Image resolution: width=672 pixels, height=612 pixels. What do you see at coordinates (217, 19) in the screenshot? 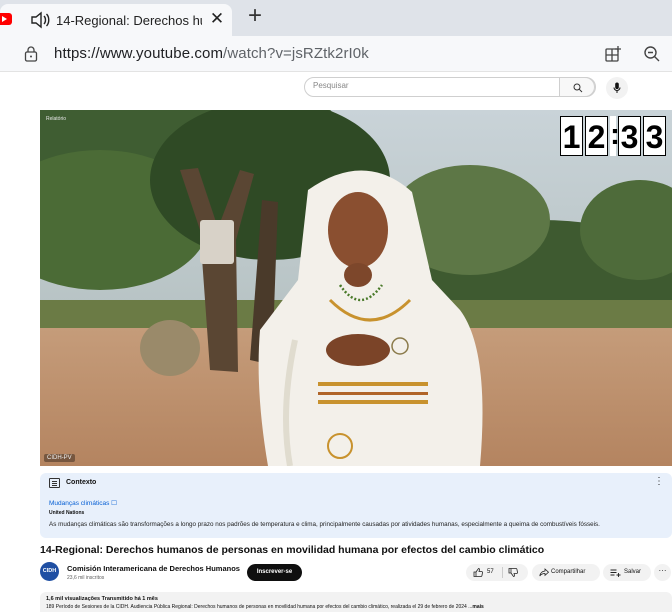
I see `tab-close-icon: ✕` at bounding box center [217, 19].